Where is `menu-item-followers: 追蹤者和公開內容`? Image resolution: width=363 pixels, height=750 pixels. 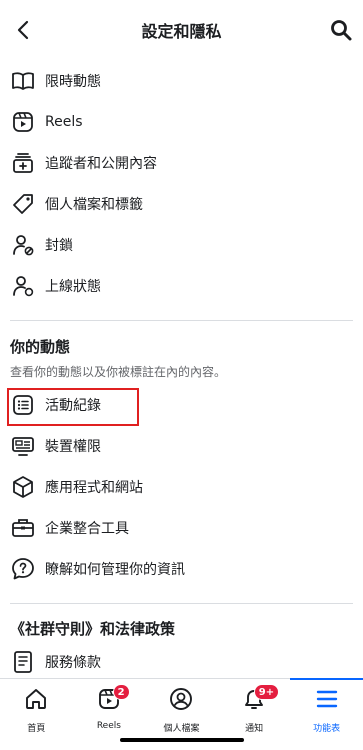 menu-item-followers: 追蹤者和公開內容 is located at coordinates (181, 162).